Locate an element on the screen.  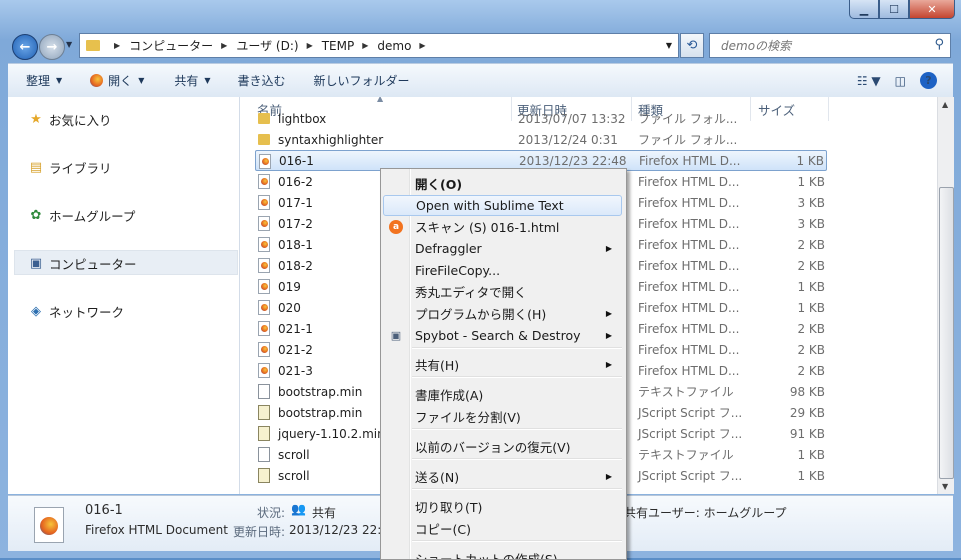
file-size: 1 KB is located at coordinates (811, 307).